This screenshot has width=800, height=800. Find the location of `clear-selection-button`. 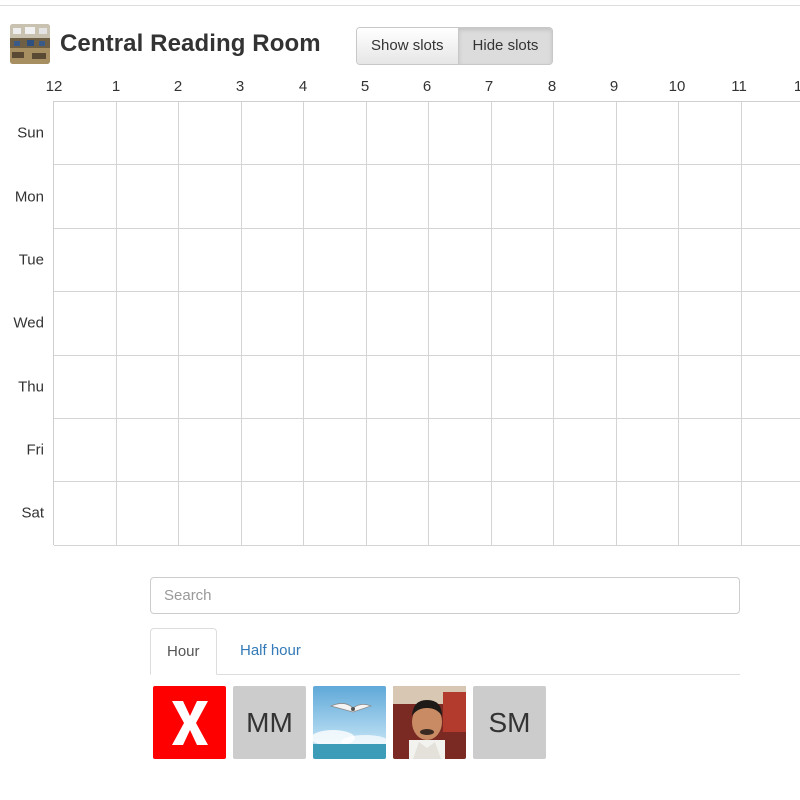

clear-selection-button is located at coordinates (189, 722).